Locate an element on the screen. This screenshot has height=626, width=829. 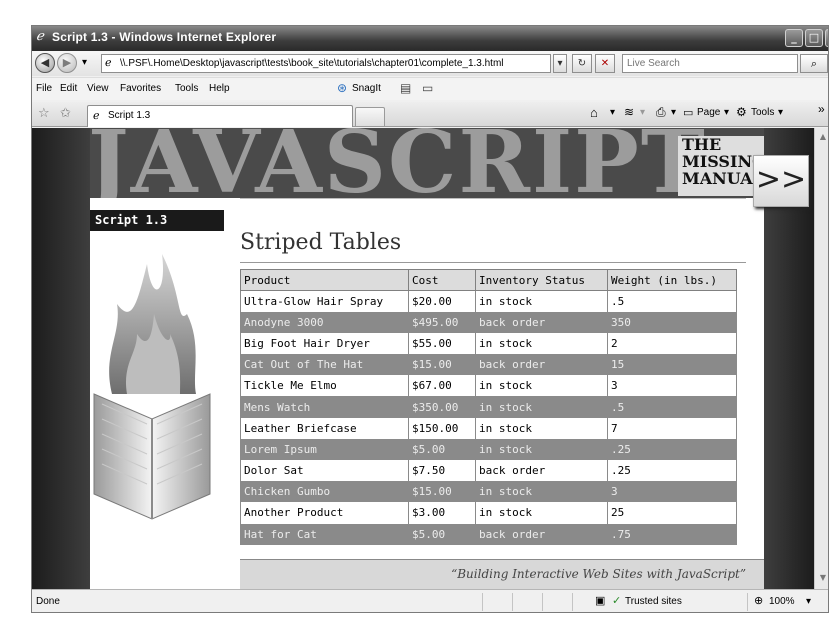
cell-cost: $150.00 is located at coordinates (442, 428).